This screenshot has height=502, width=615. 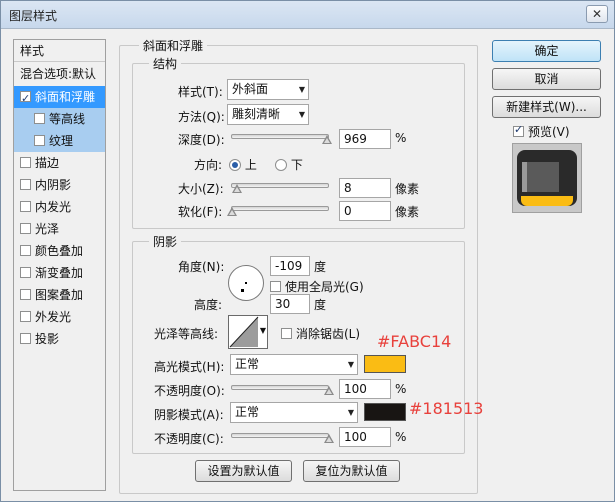 I want to click on style-list-item: 投影, so click(x=59, y=339).